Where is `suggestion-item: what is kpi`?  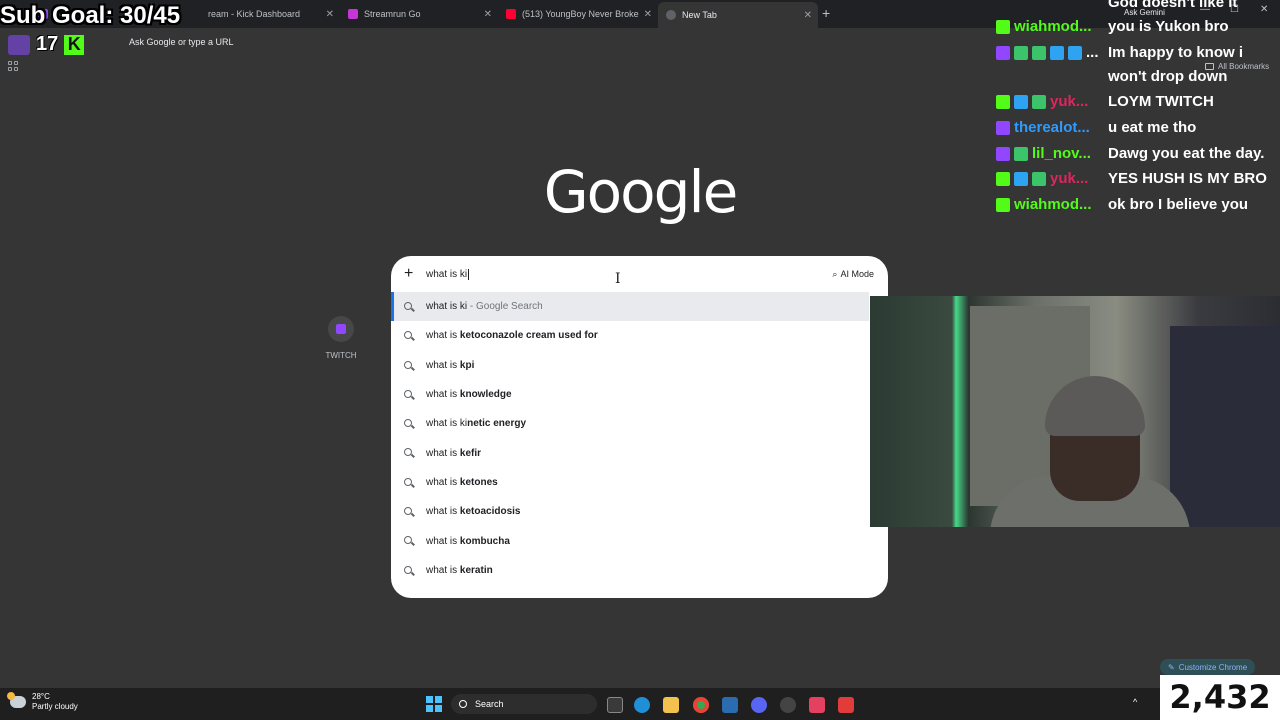
suggestion-item: what is kpi is located at coordinates (639, 365).